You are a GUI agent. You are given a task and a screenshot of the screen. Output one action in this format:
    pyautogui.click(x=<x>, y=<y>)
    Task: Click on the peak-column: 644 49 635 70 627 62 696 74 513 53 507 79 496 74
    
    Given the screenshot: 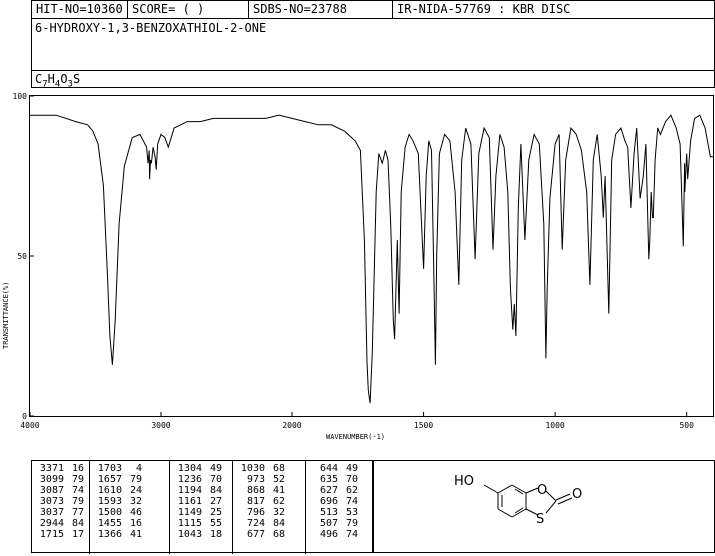 What is the action you would take?
    pyautogui.click(x=339, y=509)
    